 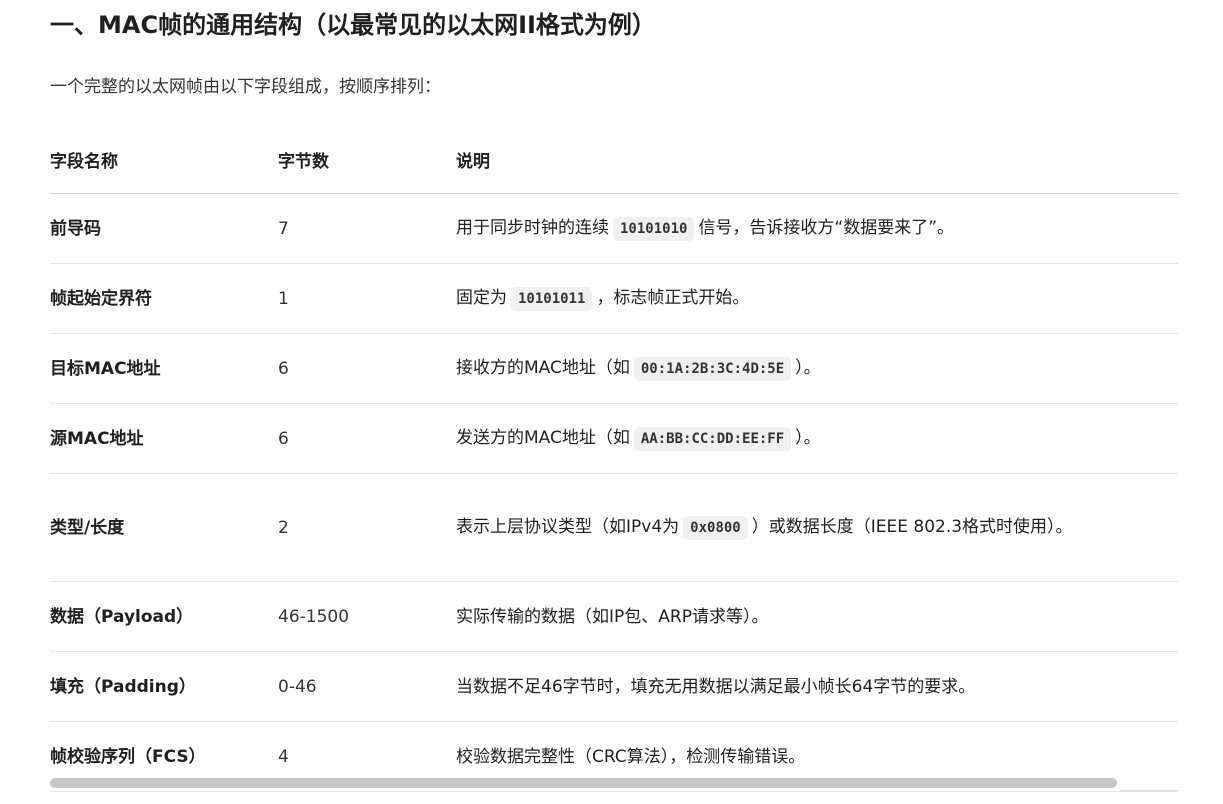 What do you see at coordinates (1150, 790) in the screenshot?
I see `table-bottom-border` at bounding box center [1150, 790].